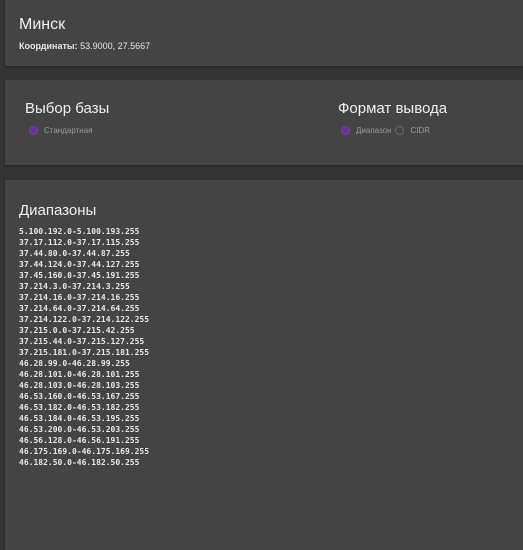 The width and height of the screenshot is (523, 550). What do you see at coordinates (79, 275) in the screenshot?
I see `range-item: 37.45.160.0-37.45.191.255` at bounding box center [79, 275].